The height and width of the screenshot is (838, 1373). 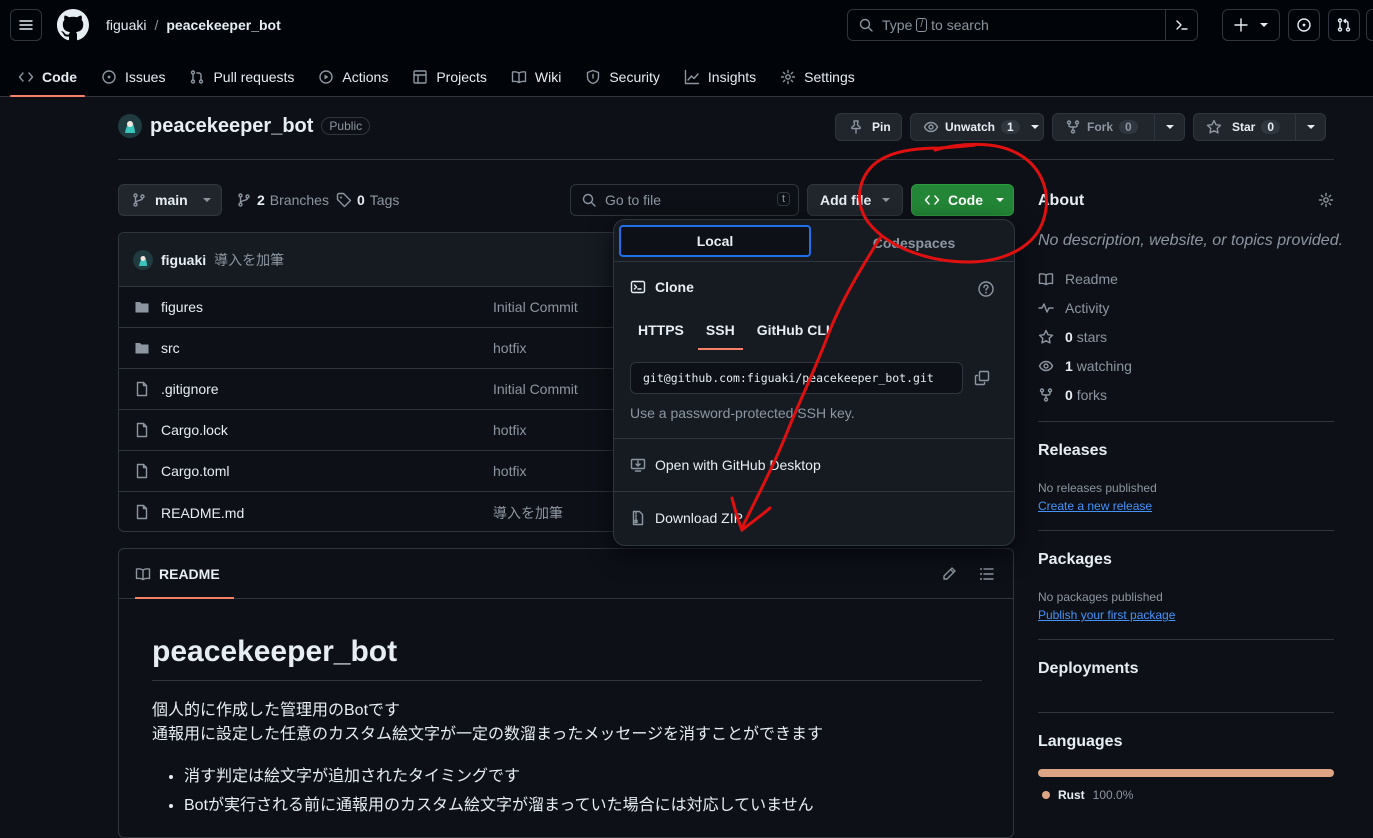 What do you see at coordinates (282, 200) in the screenshot?
I see `branches-link: 2 Branches` at bounding box center [282, 200].